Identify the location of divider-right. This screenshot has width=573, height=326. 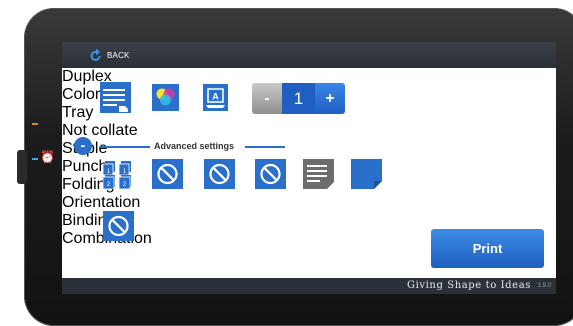
(265, 147).